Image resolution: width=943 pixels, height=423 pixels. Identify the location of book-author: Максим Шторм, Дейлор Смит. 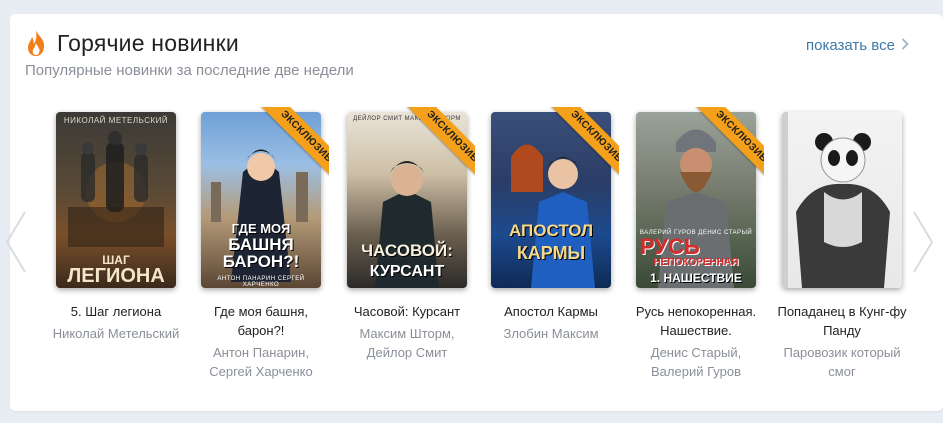
(407, 343).